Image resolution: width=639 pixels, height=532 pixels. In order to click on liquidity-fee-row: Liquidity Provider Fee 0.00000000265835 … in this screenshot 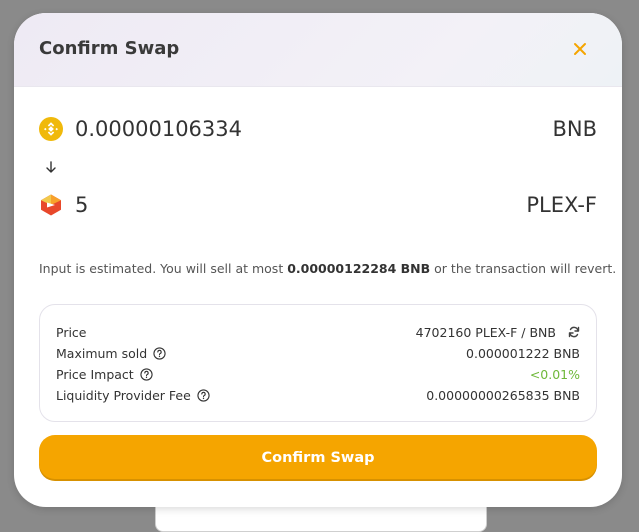, I will do `click(318, 395)`.